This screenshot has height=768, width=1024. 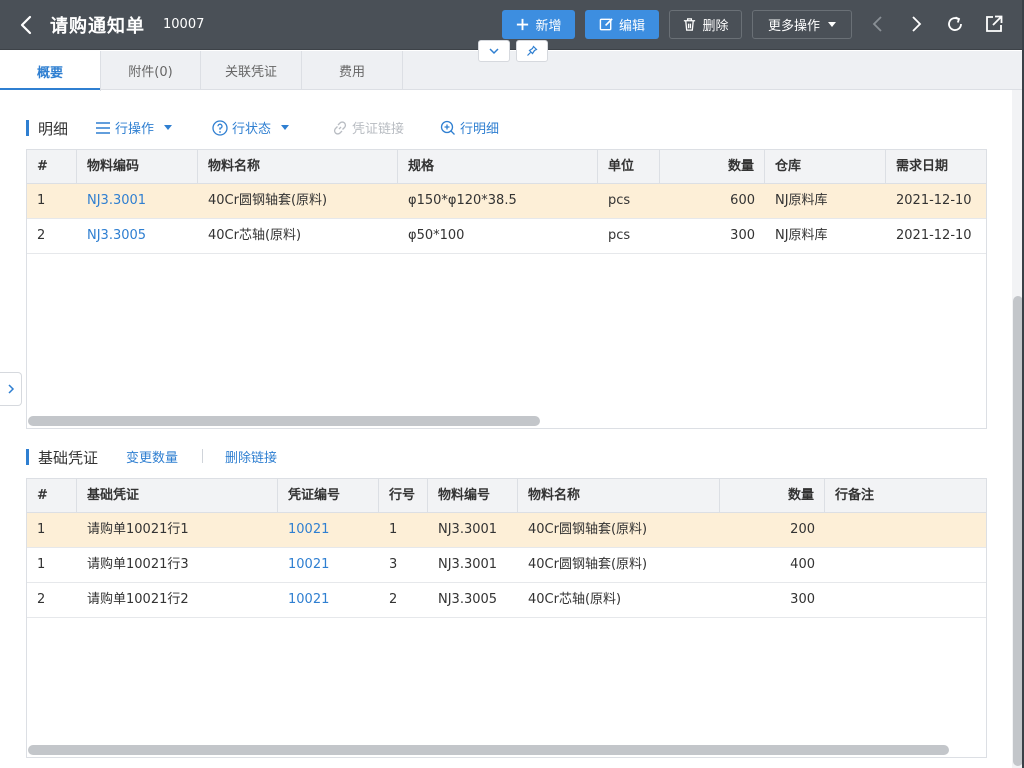 I want to click on line-remark, so click(x=905, y=565).